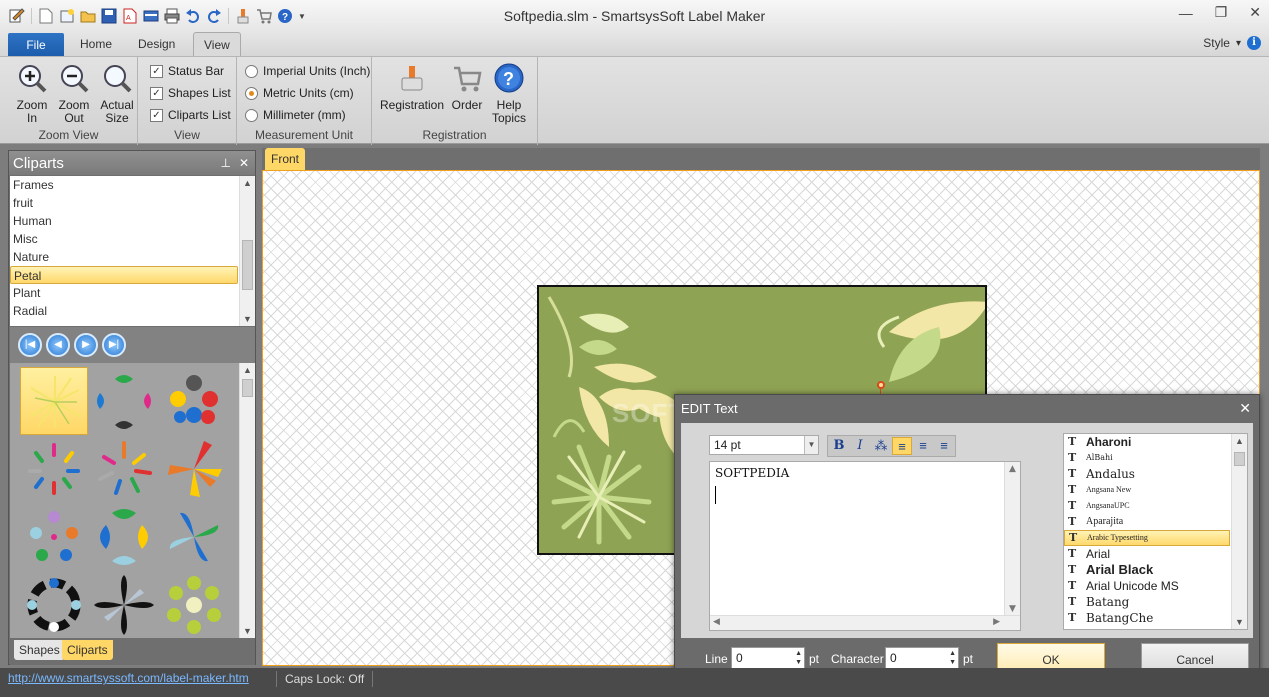 This screenshot has height=697, width=1269. Describe the element at coordinates (58, 345) in the screenshot. I see `previous-page-icon: ◀` at that location.